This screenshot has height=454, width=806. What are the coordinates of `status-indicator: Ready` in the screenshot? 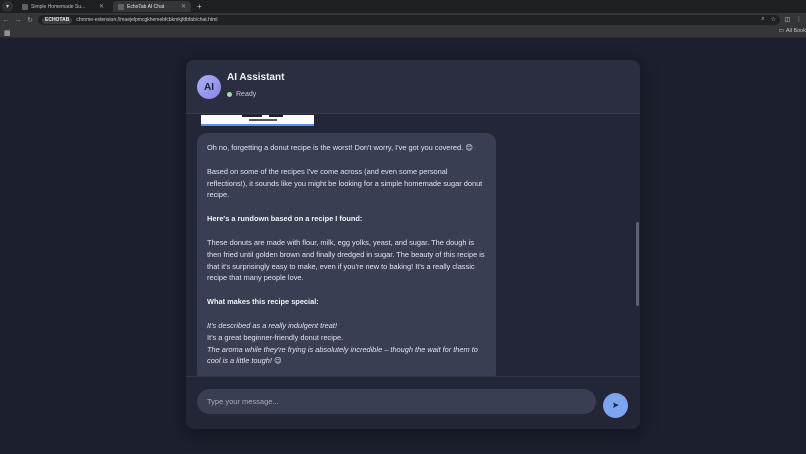 It's located at (241, 94).